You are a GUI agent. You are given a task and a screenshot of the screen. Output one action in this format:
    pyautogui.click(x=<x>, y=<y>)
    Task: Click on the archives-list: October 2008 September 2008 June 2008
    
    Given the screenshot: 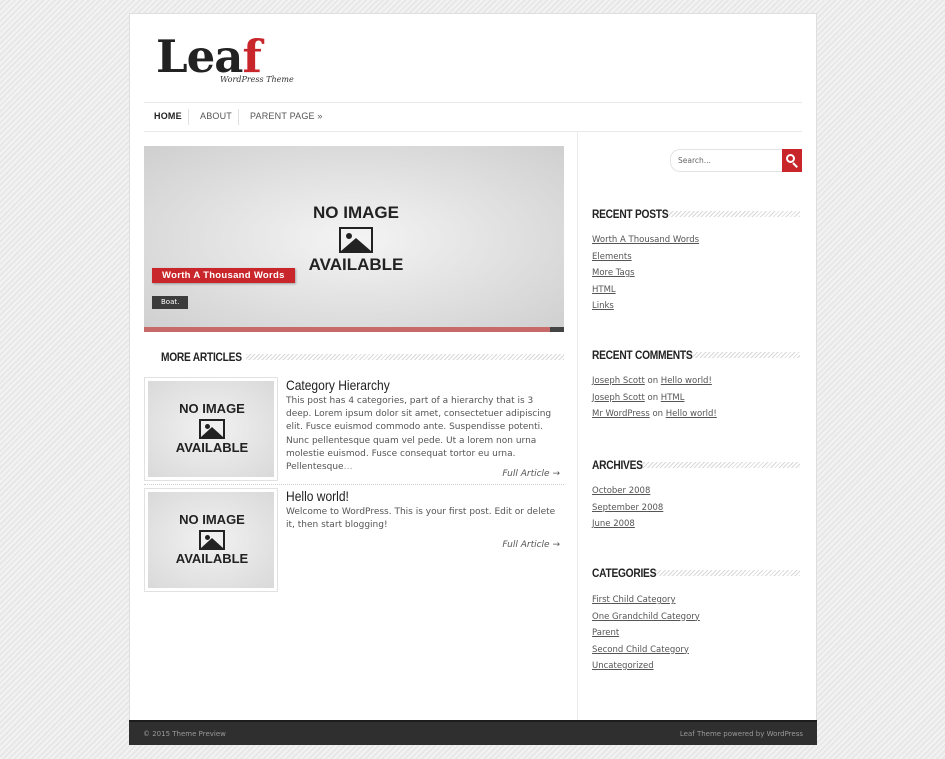 What is the action you would take?
    pyautogui.click(x=627, y=508)
    